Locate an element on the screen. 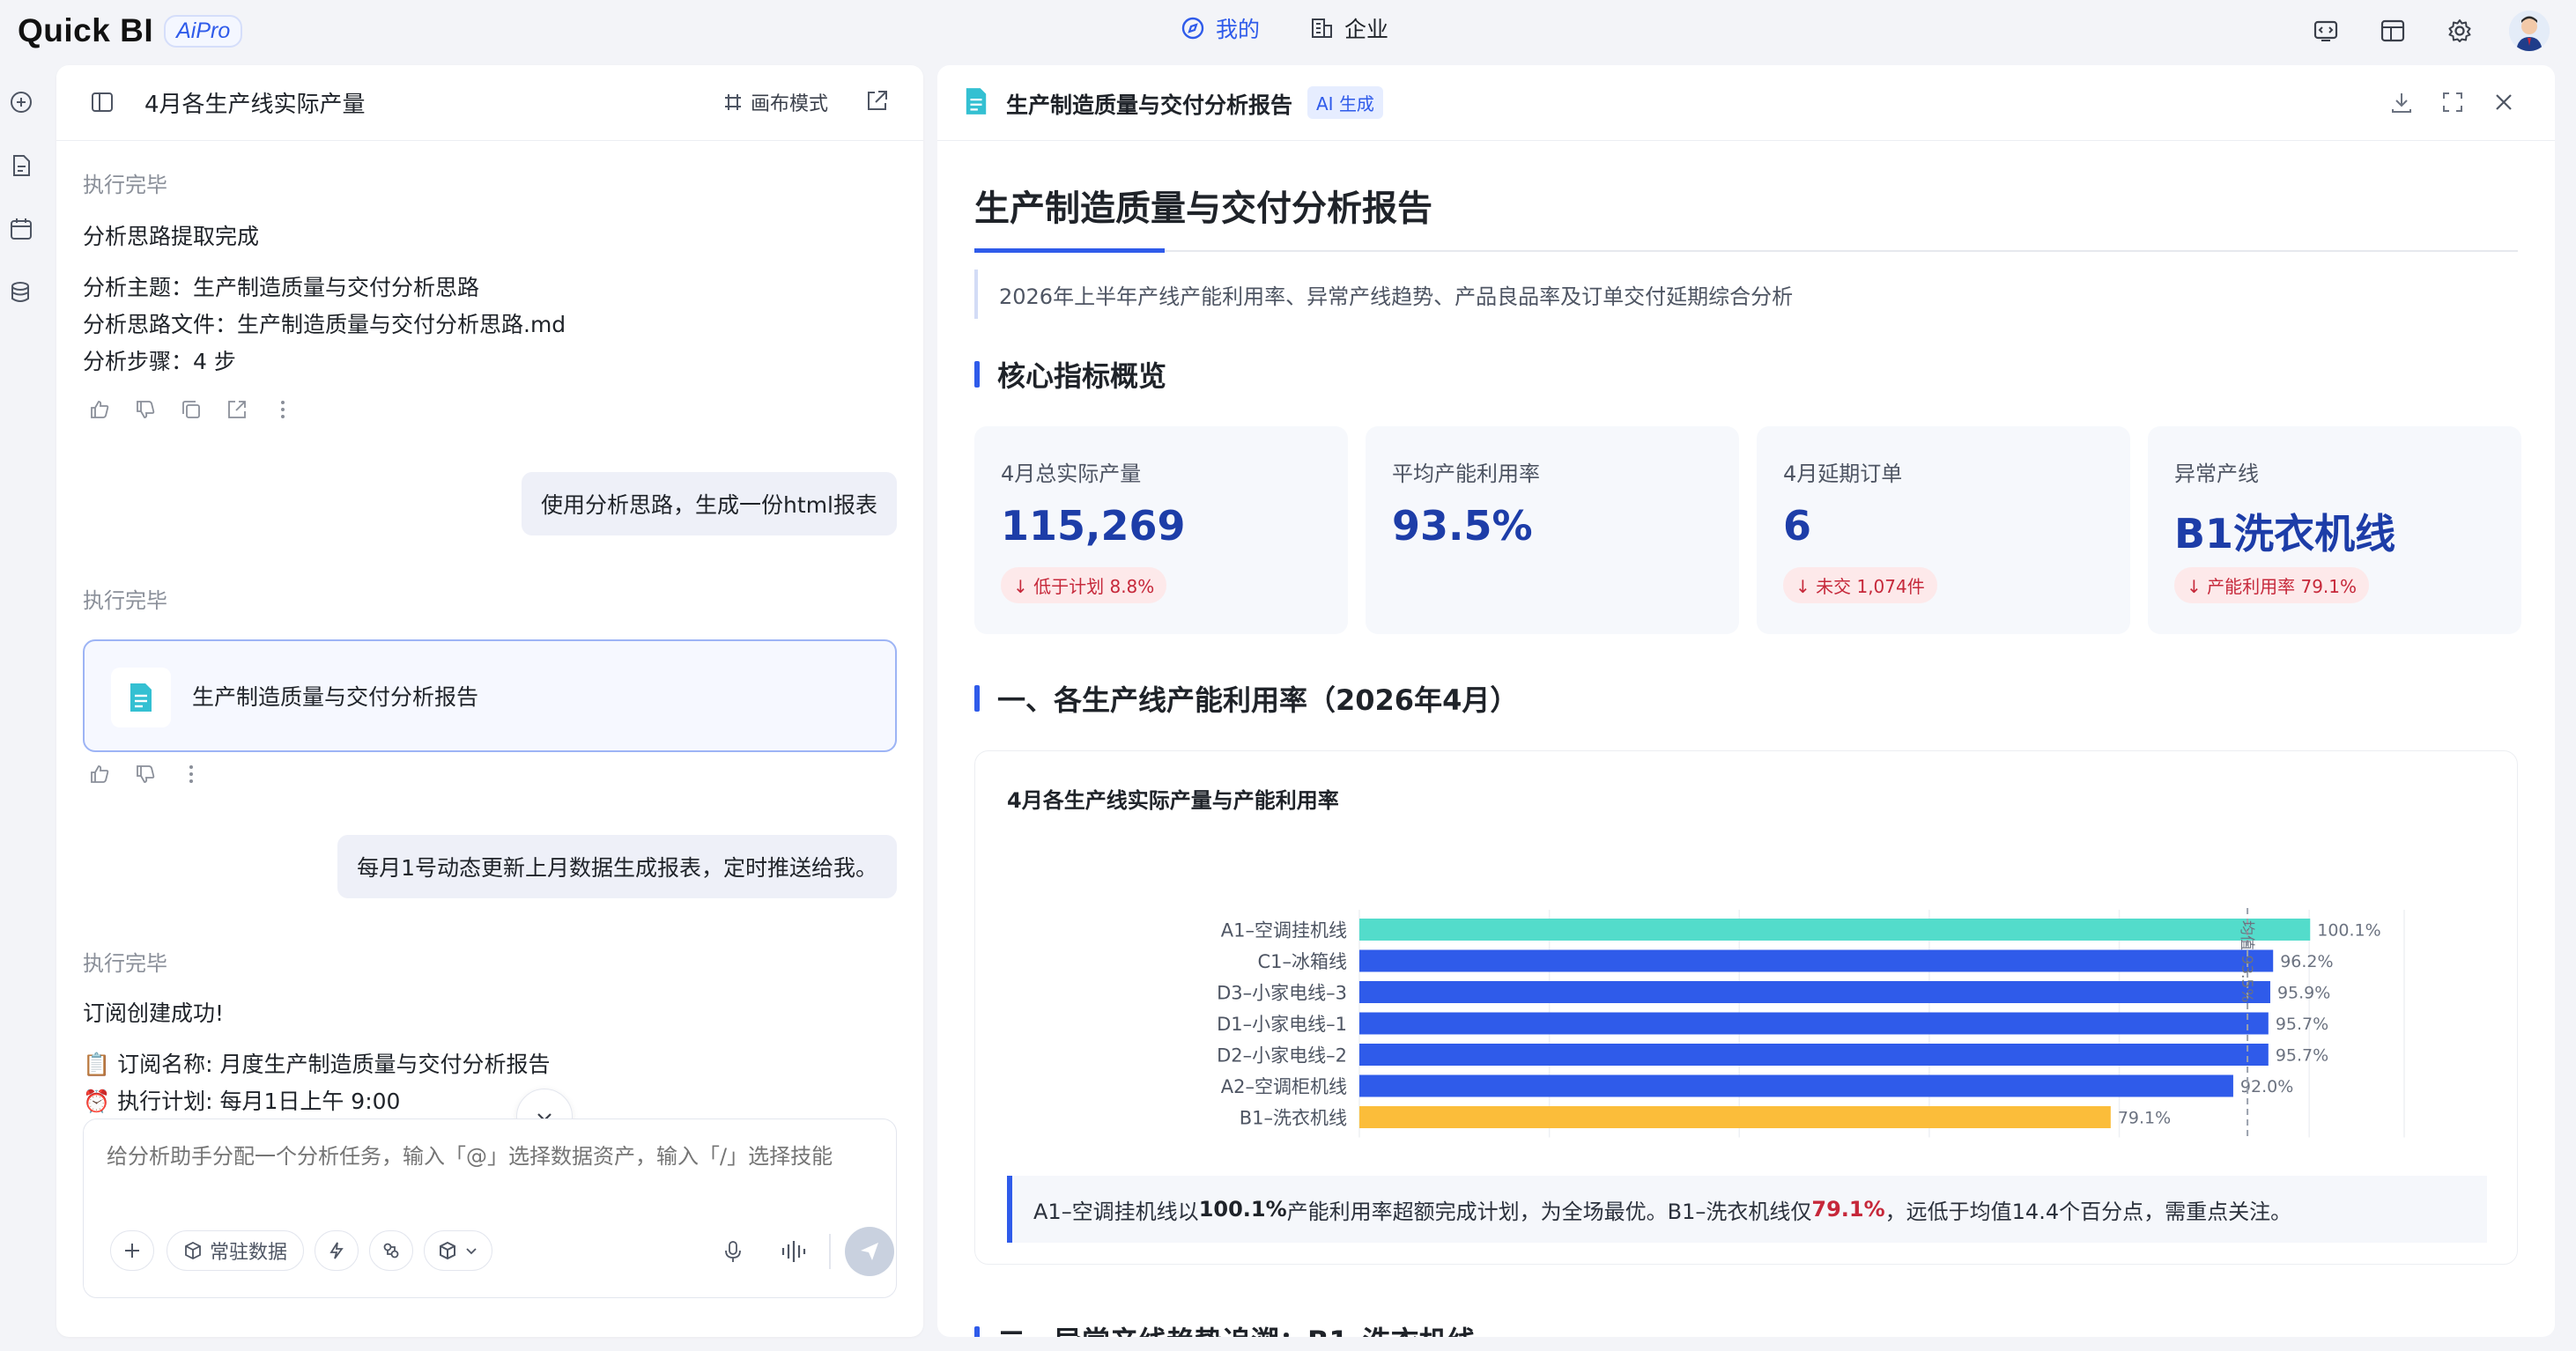 Image resolution: width=2576 pixels, height=1351 pixels. report-file-icon is located at coordinates (141, 698).